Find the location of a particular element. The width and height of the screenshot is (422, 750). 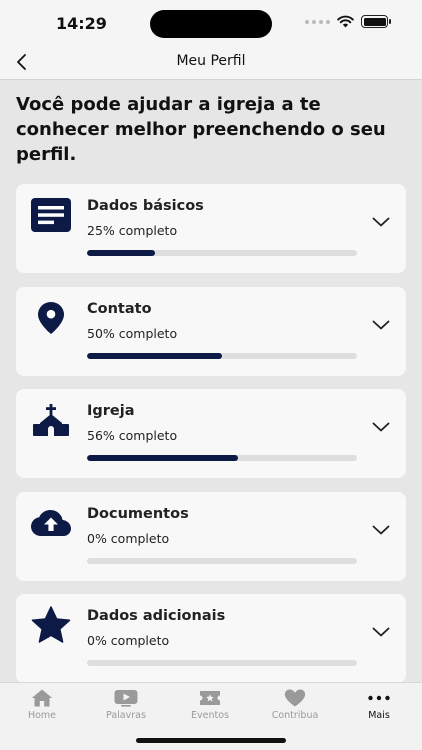

status-icons is located at coordinates (348, 21).